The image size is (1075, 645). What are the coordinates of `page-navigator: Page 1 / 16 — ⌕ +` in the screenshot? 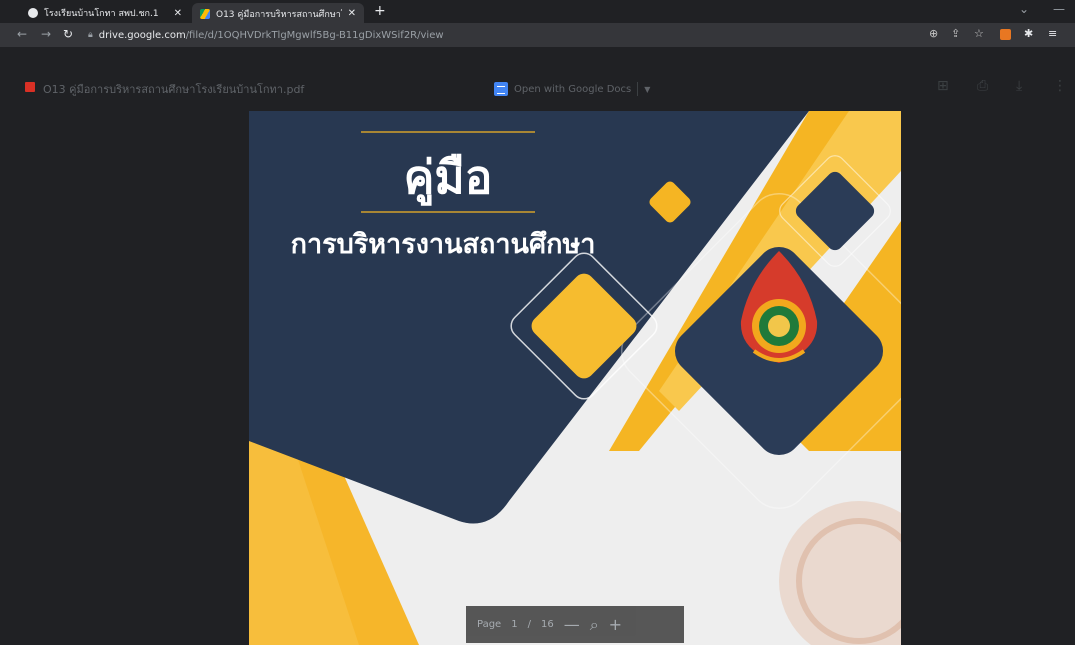 It's located at (575, 624).